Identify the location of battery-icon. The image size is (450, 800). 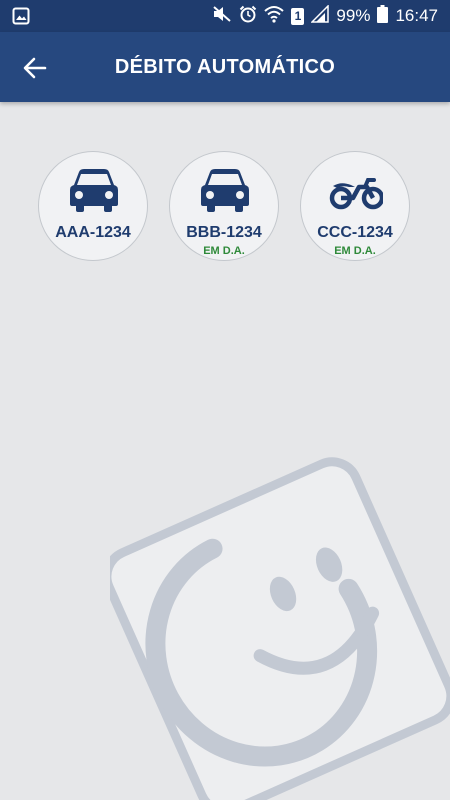
(383, 16).